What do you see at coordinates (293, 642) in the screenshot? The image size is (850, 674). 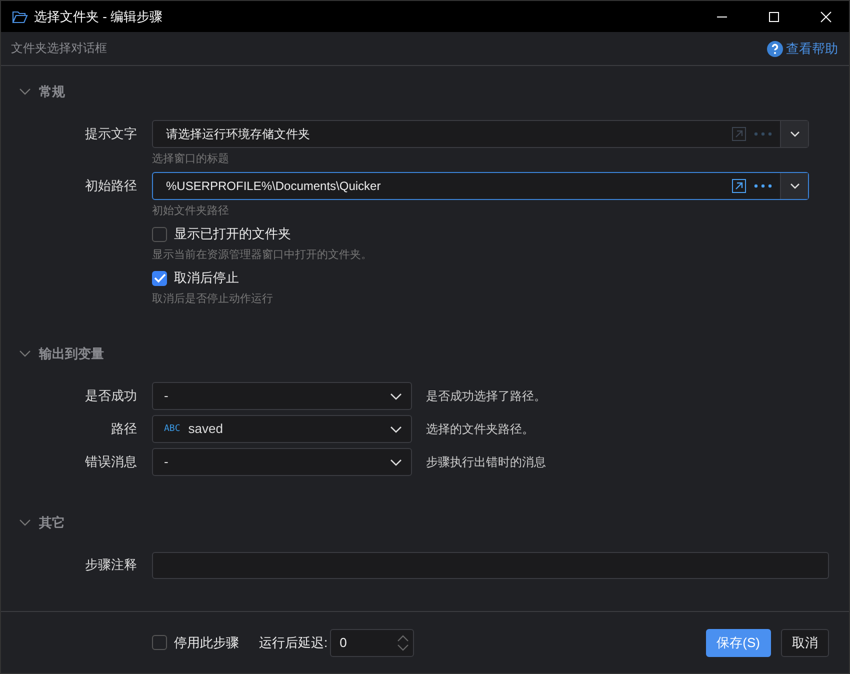 I see `delay-label: 运行后延迟:` at bounding box center [293, 642].